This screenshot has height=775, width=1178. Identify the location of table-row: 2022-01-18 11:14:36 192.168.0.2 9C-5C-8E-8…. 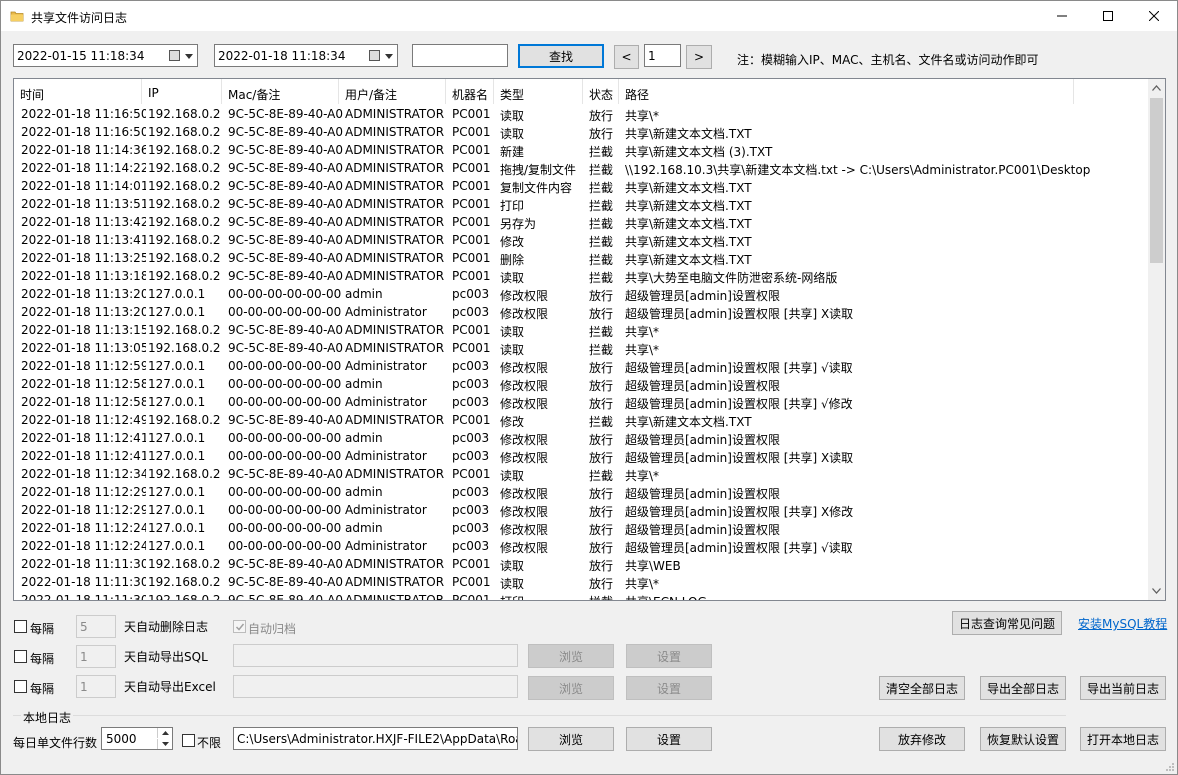
(581, 150).